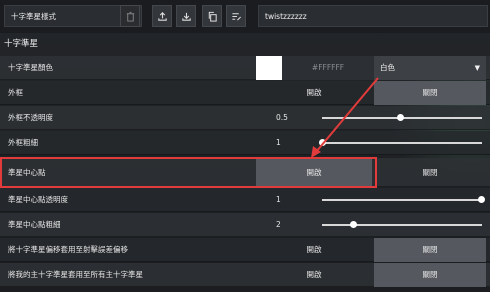 The width and height of the screenshot is (490, 292). I want to click on row-label: 準星中心點粗細, so click(34, 224).